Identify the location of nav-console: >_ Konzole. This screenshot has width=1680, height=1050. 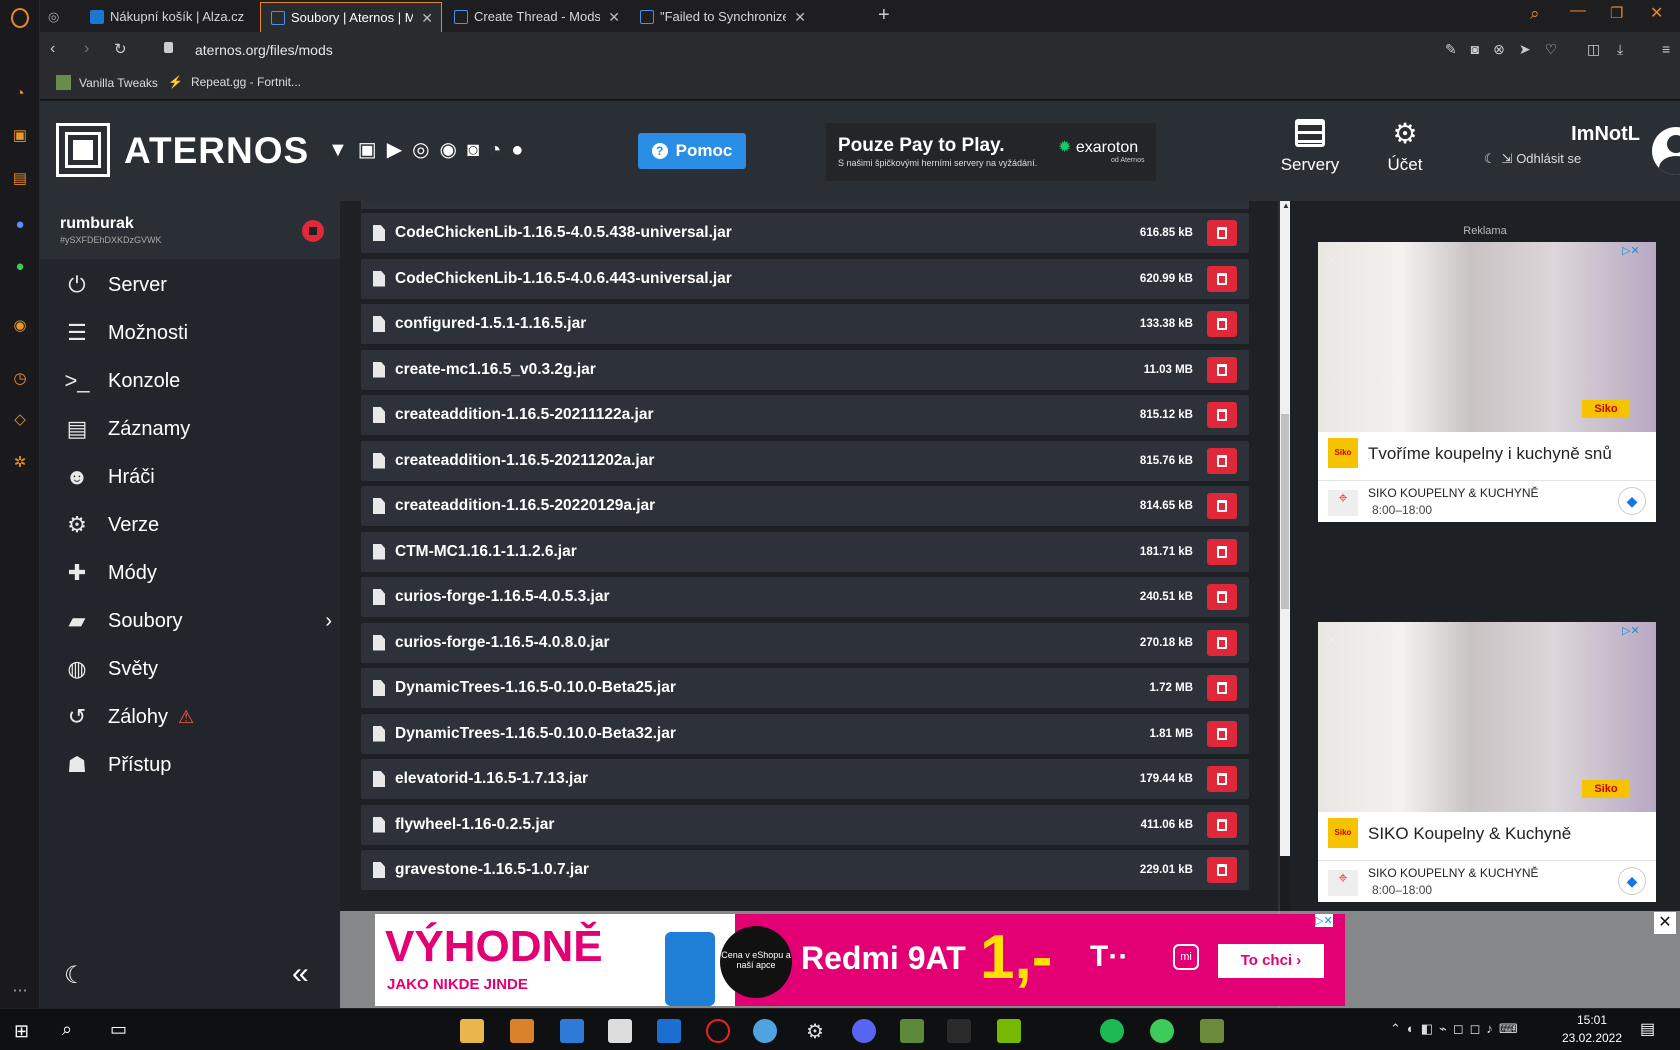
(120, 381).